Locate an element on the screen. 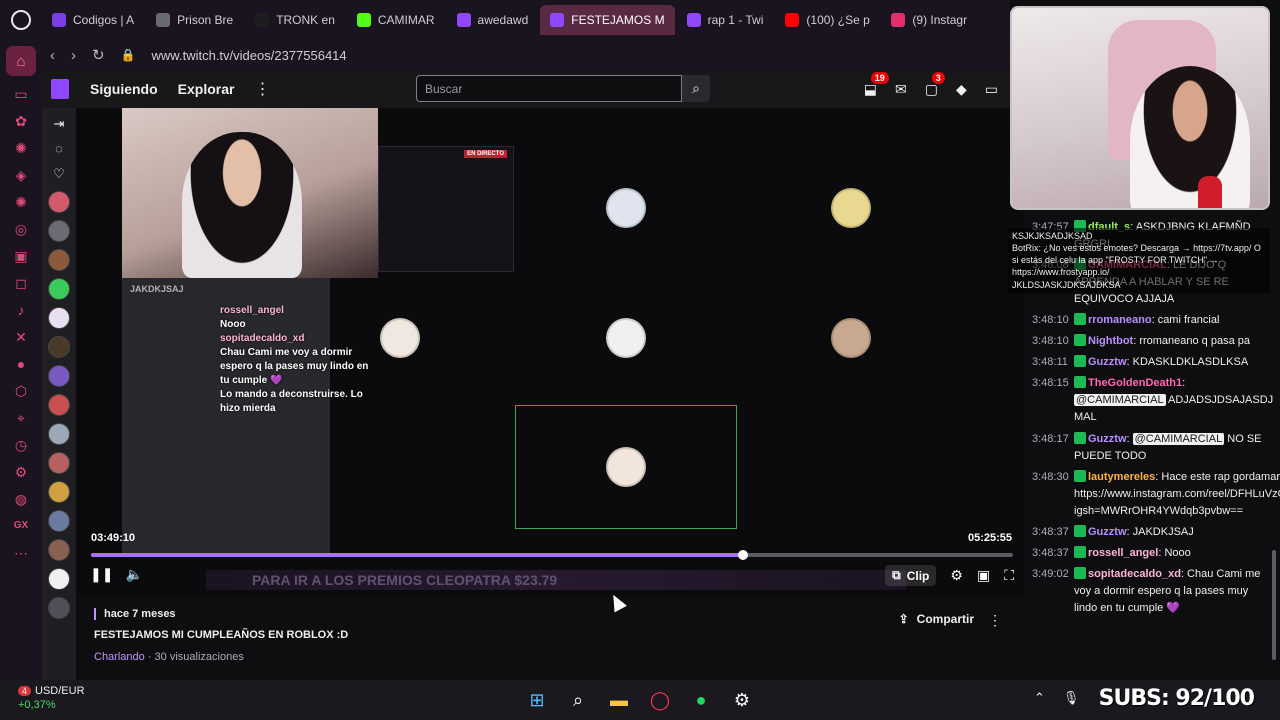 The width and height of the screenshot is (1280, 720). more-menu-icon: ⋮ is located at coordinates (262, 89).